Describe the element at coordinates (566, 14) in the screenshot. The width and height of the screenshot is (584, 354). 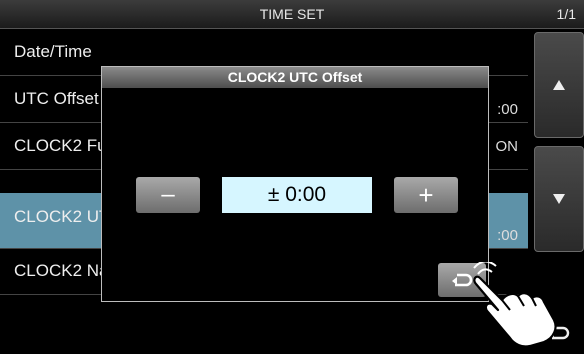
I see `page-indicator: 1/1` at that location.